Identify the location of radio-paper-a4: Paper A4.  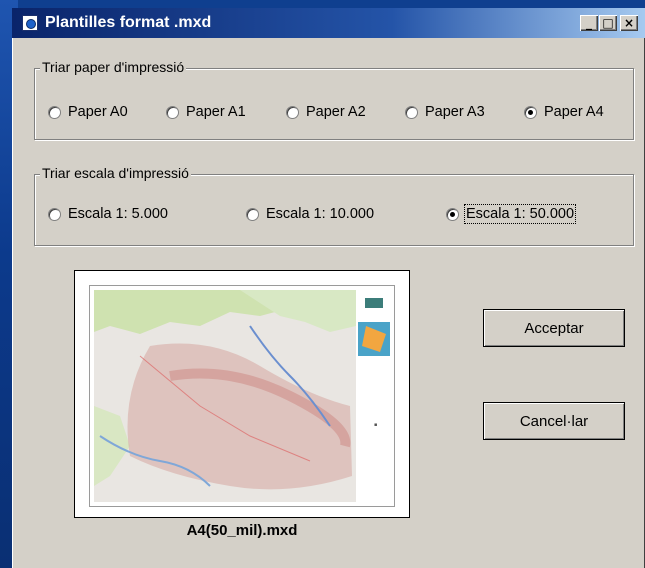
(564, 112).